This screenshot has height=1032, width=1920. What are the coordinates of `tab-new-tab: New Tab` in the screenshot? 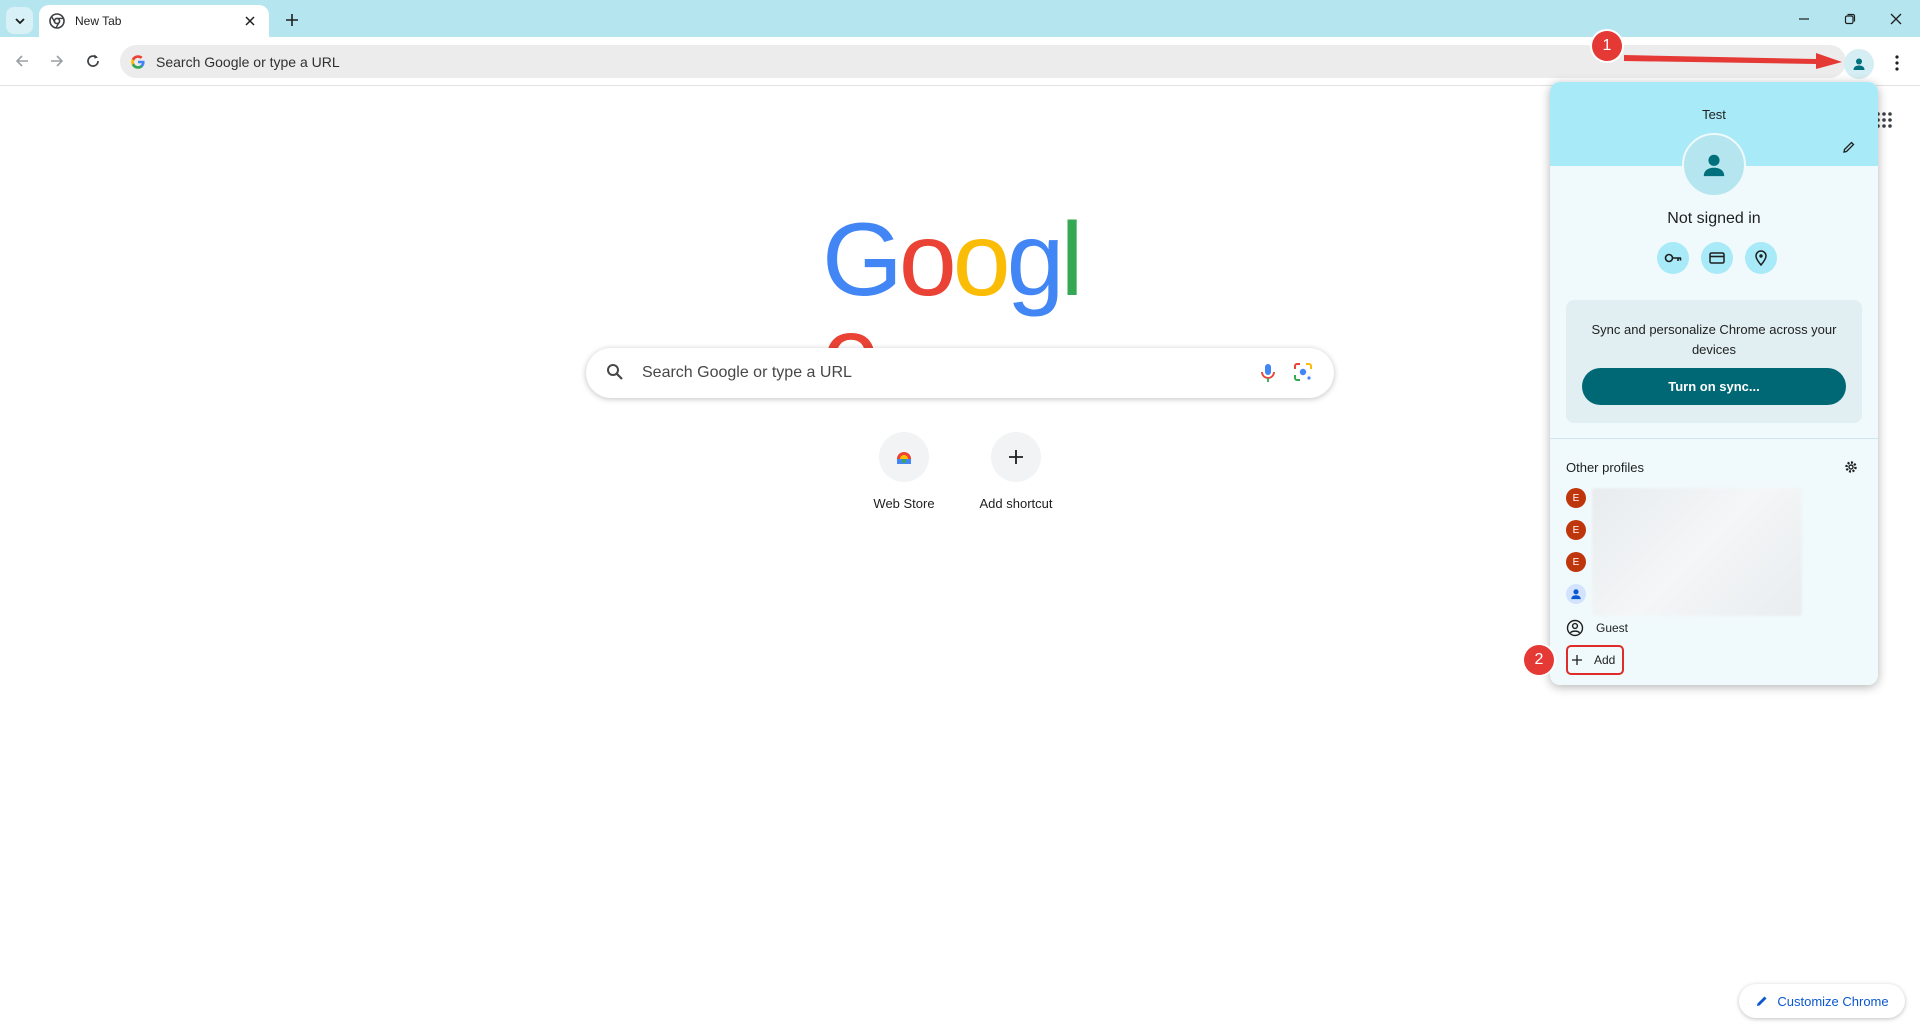 It's located at (154, 21).